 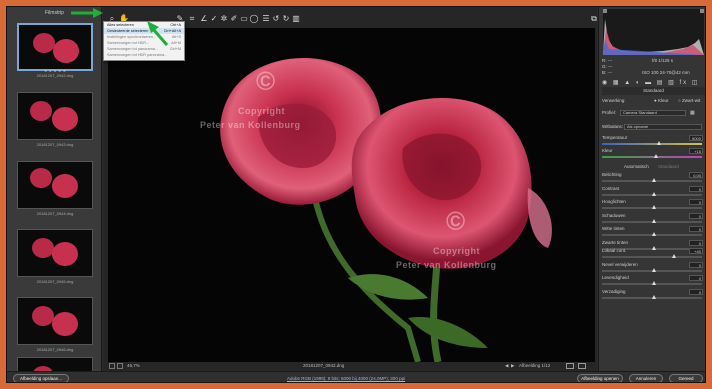 What do you see at coordinates (112, 366) in the screenshot?
I see `zoom-out-button` at bounding box center [112, 366].